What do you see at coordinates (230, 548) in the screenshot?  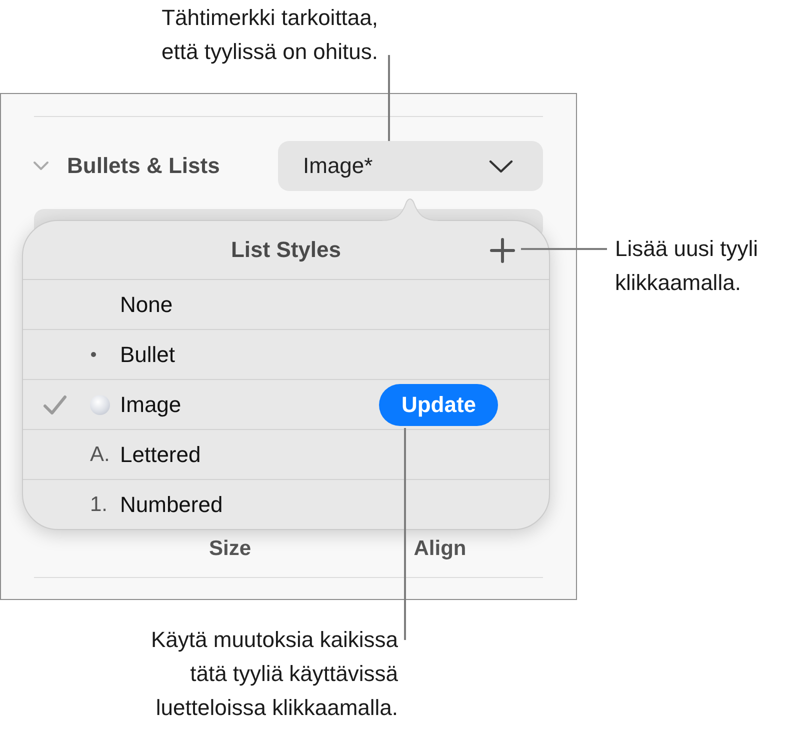 I see `column-label: Size` at bounding box center [230, 548].